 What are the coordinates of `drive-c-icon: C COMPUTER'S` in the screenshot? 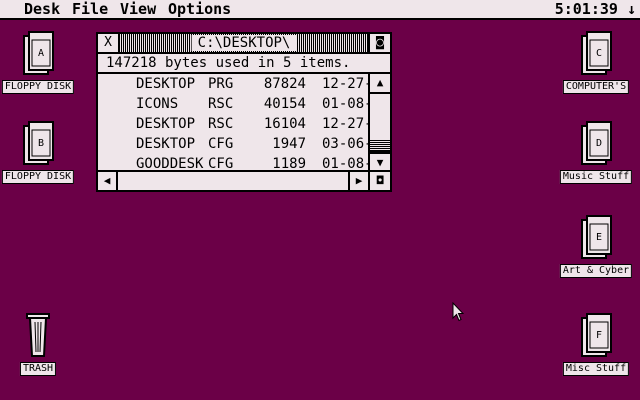 It's located at (596, 62).